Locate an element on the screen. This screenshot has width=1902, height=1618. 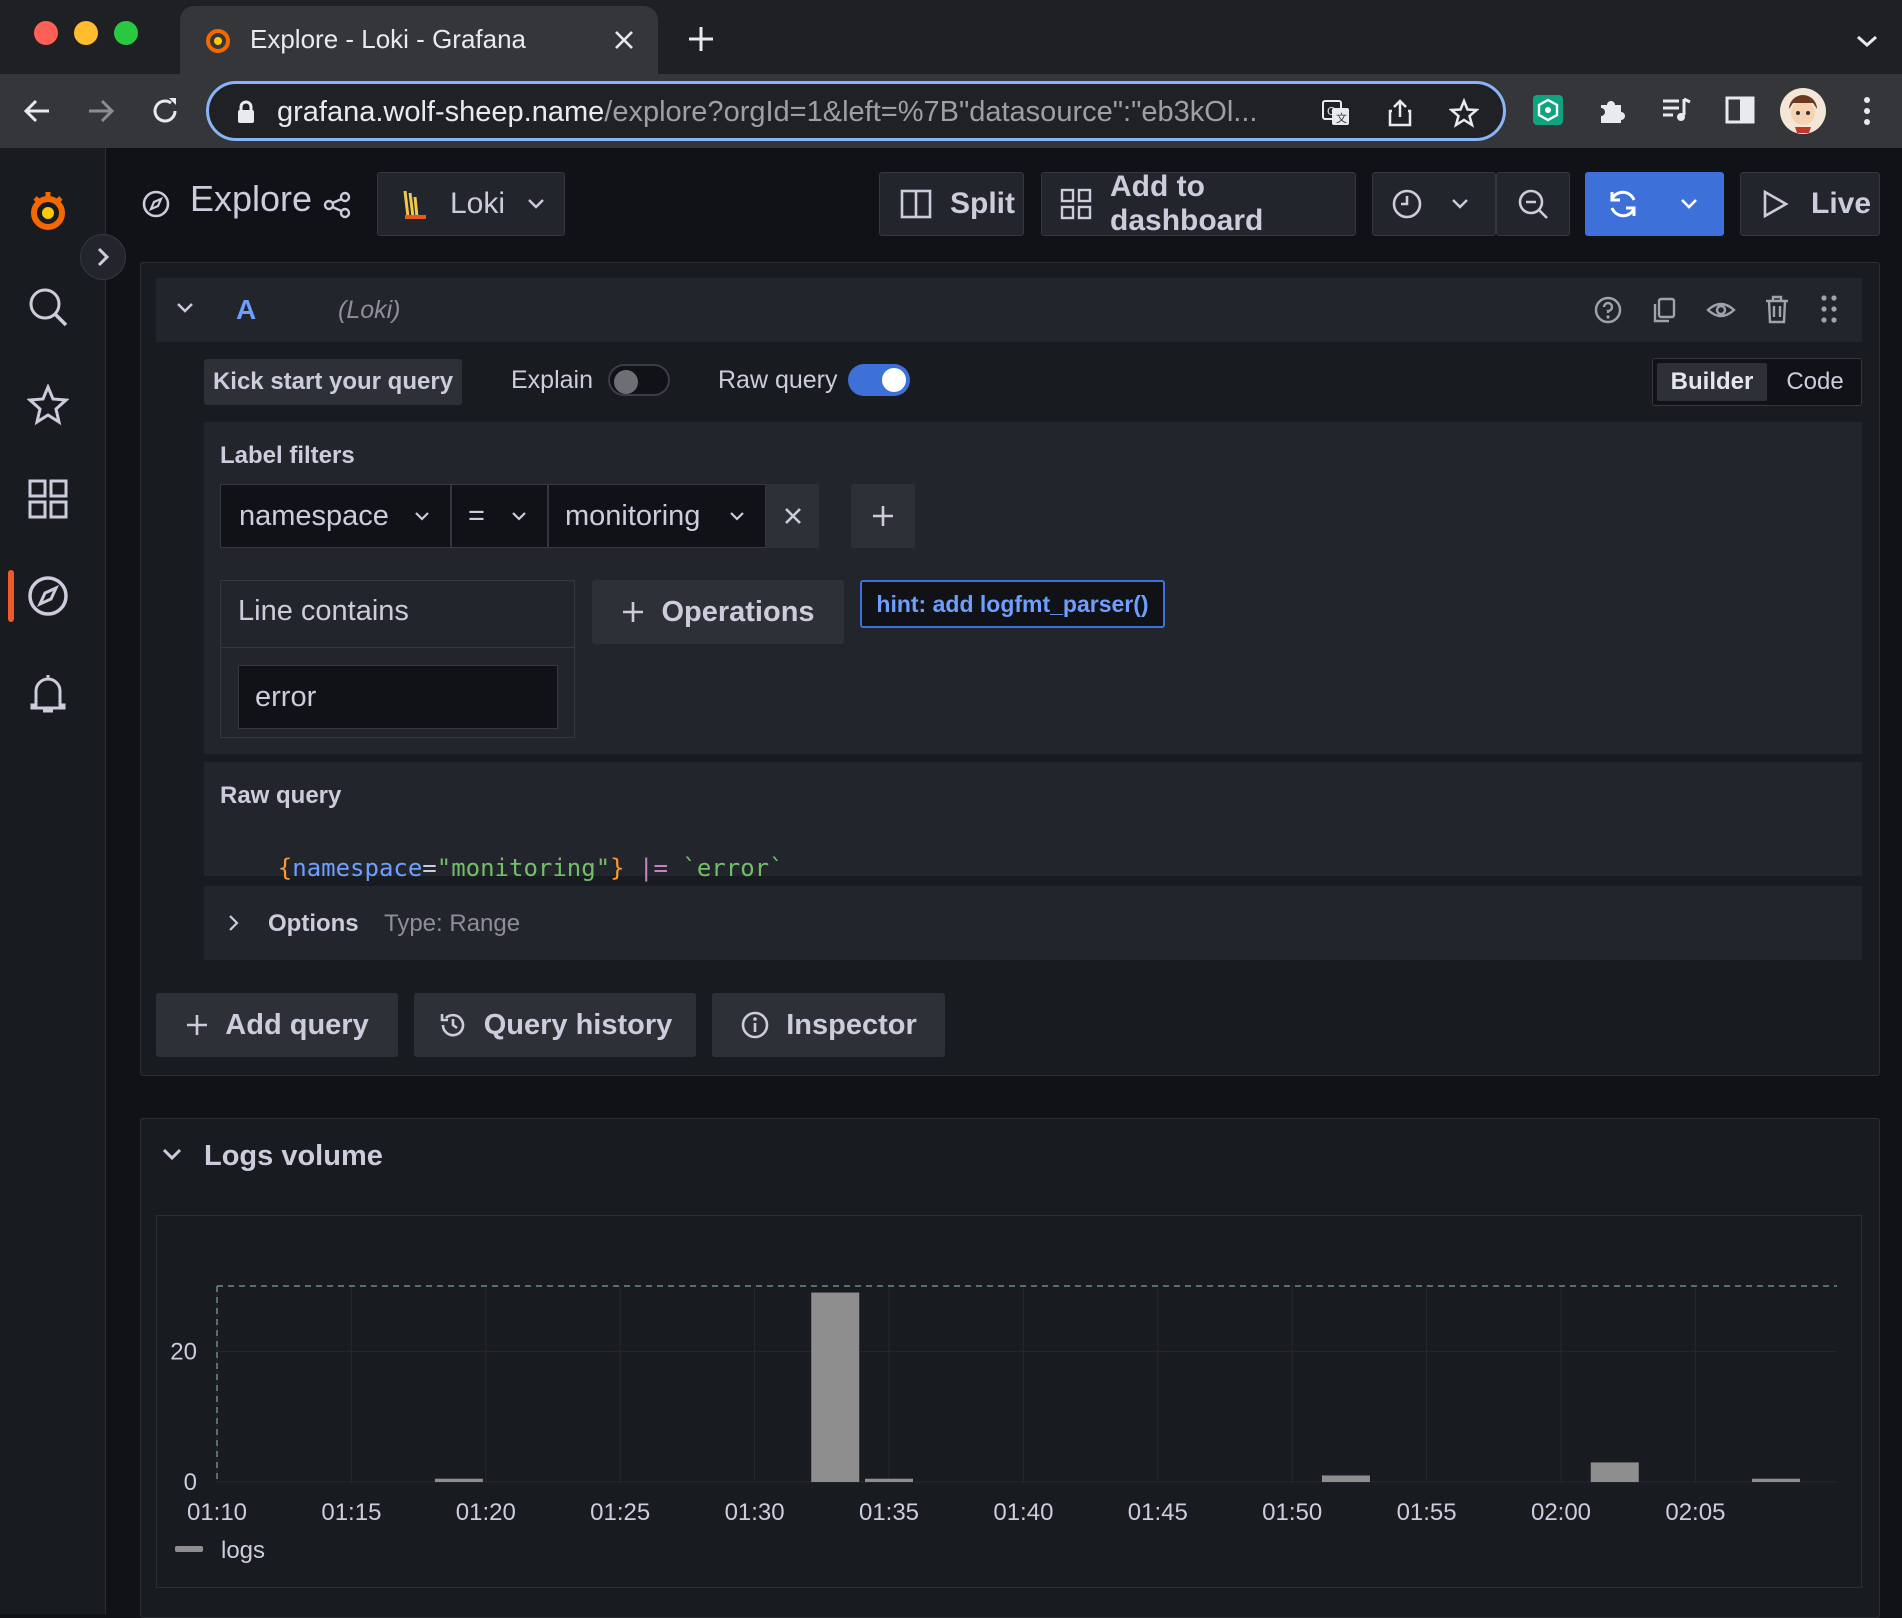
reload-icon is located at coordinates (165, 111).